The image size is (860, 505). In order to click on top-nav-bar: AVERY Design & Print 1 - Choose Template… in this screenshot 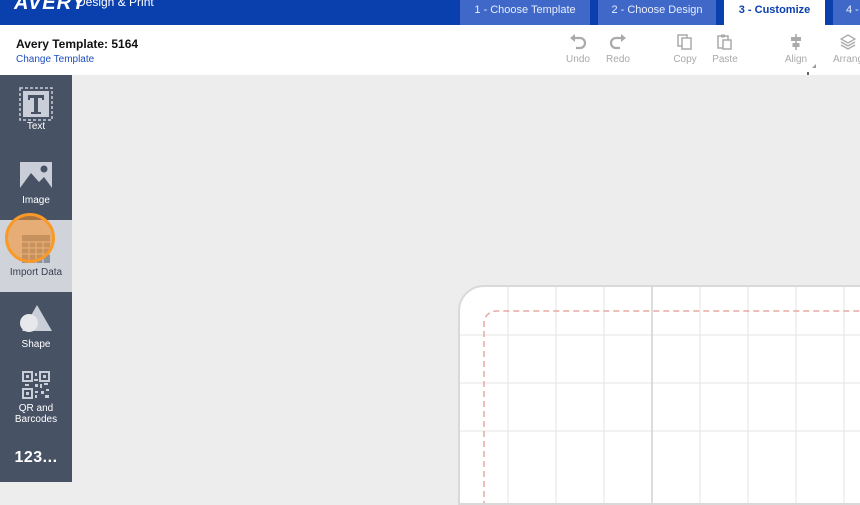, I will do `click(430, 12)`.